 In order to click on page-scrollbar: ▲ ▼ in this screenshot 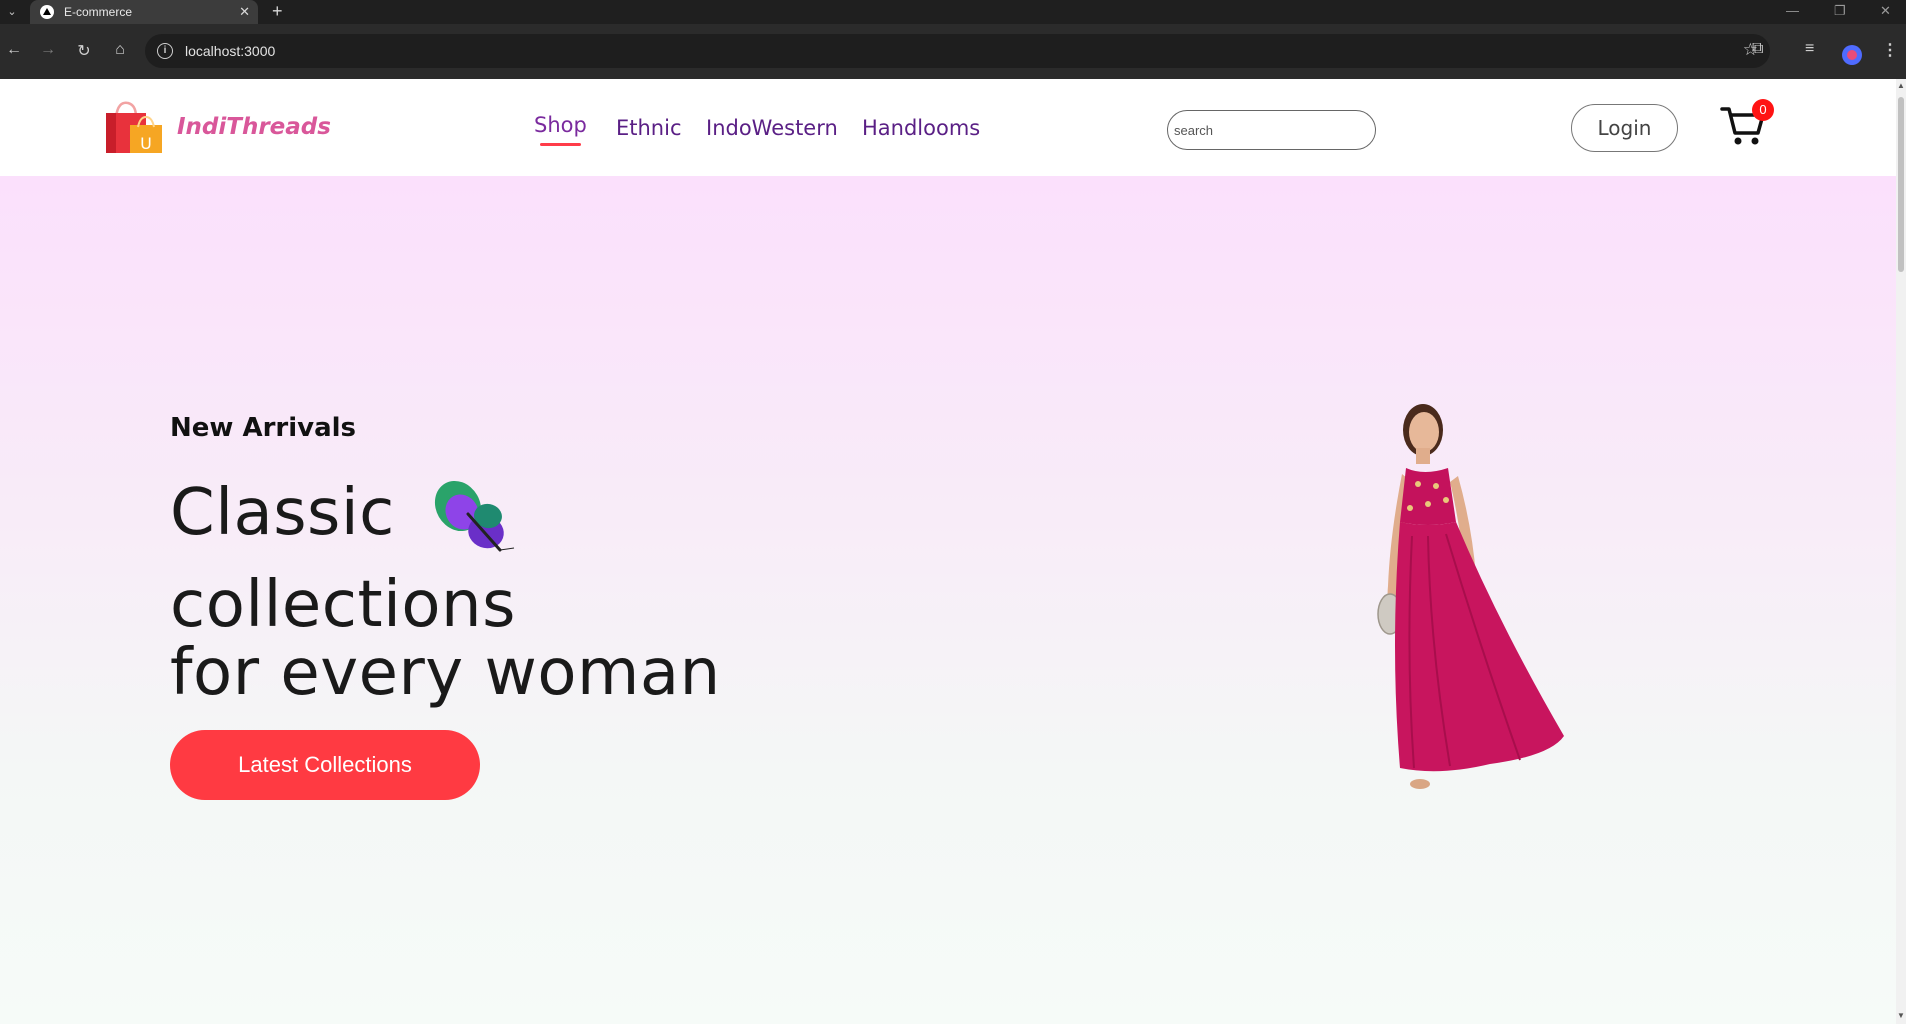, I will do `click(1901, 551)`.